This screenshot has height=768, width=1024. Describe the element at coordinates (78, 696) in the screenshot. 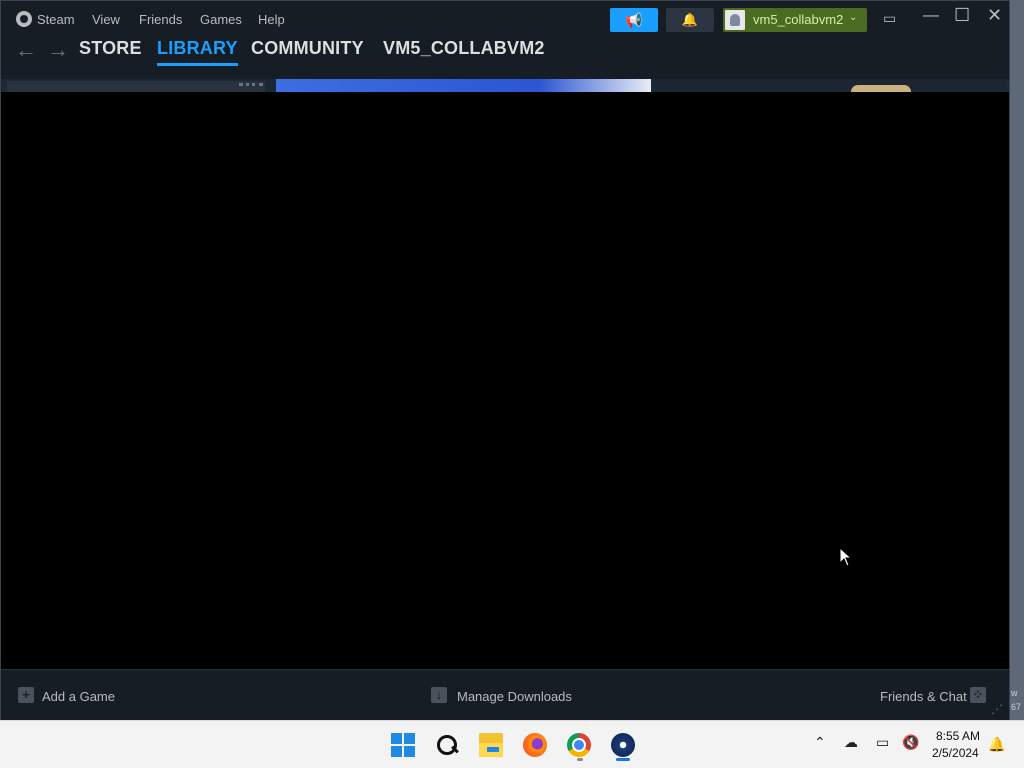

I see `add-game-button: Add a Game` at that location.